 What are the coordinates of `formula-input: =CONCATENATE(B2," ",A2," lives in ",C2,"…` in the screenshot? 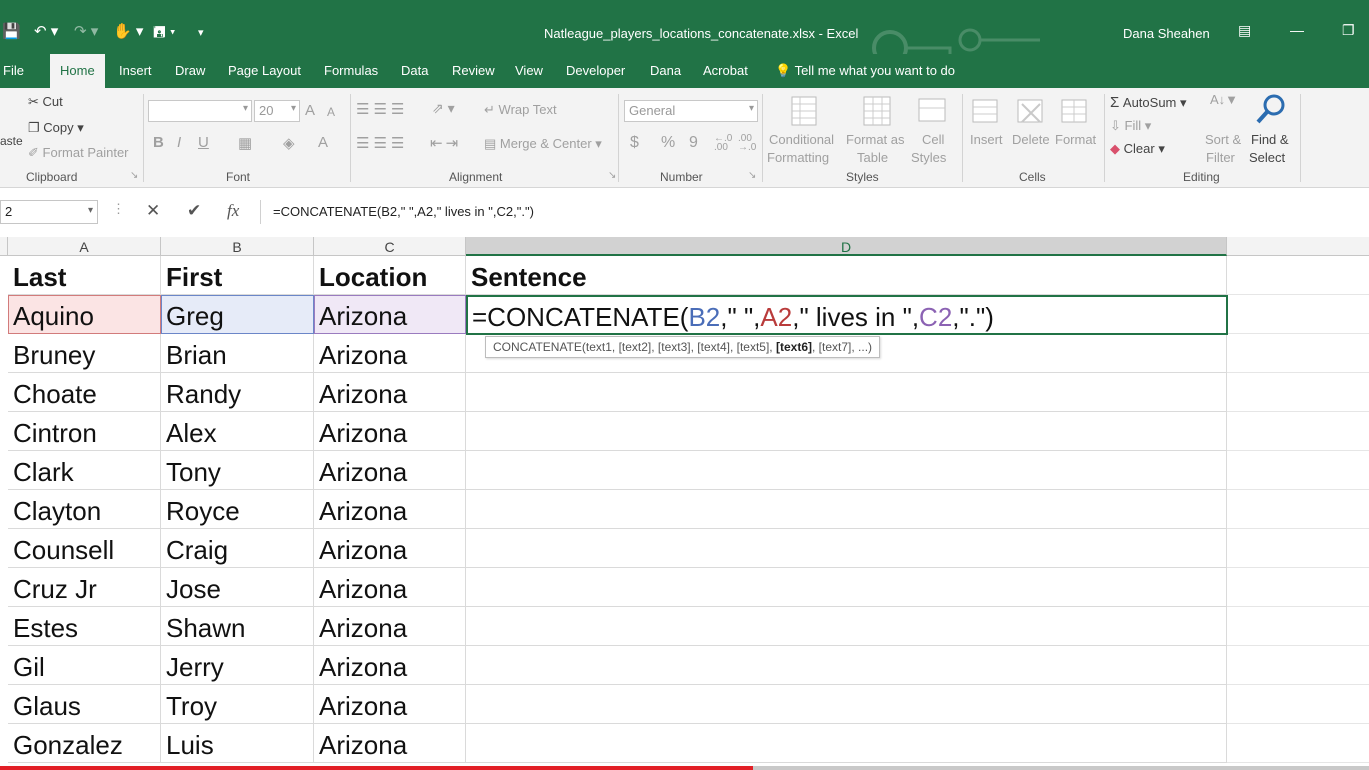 It's located at (814, 212).